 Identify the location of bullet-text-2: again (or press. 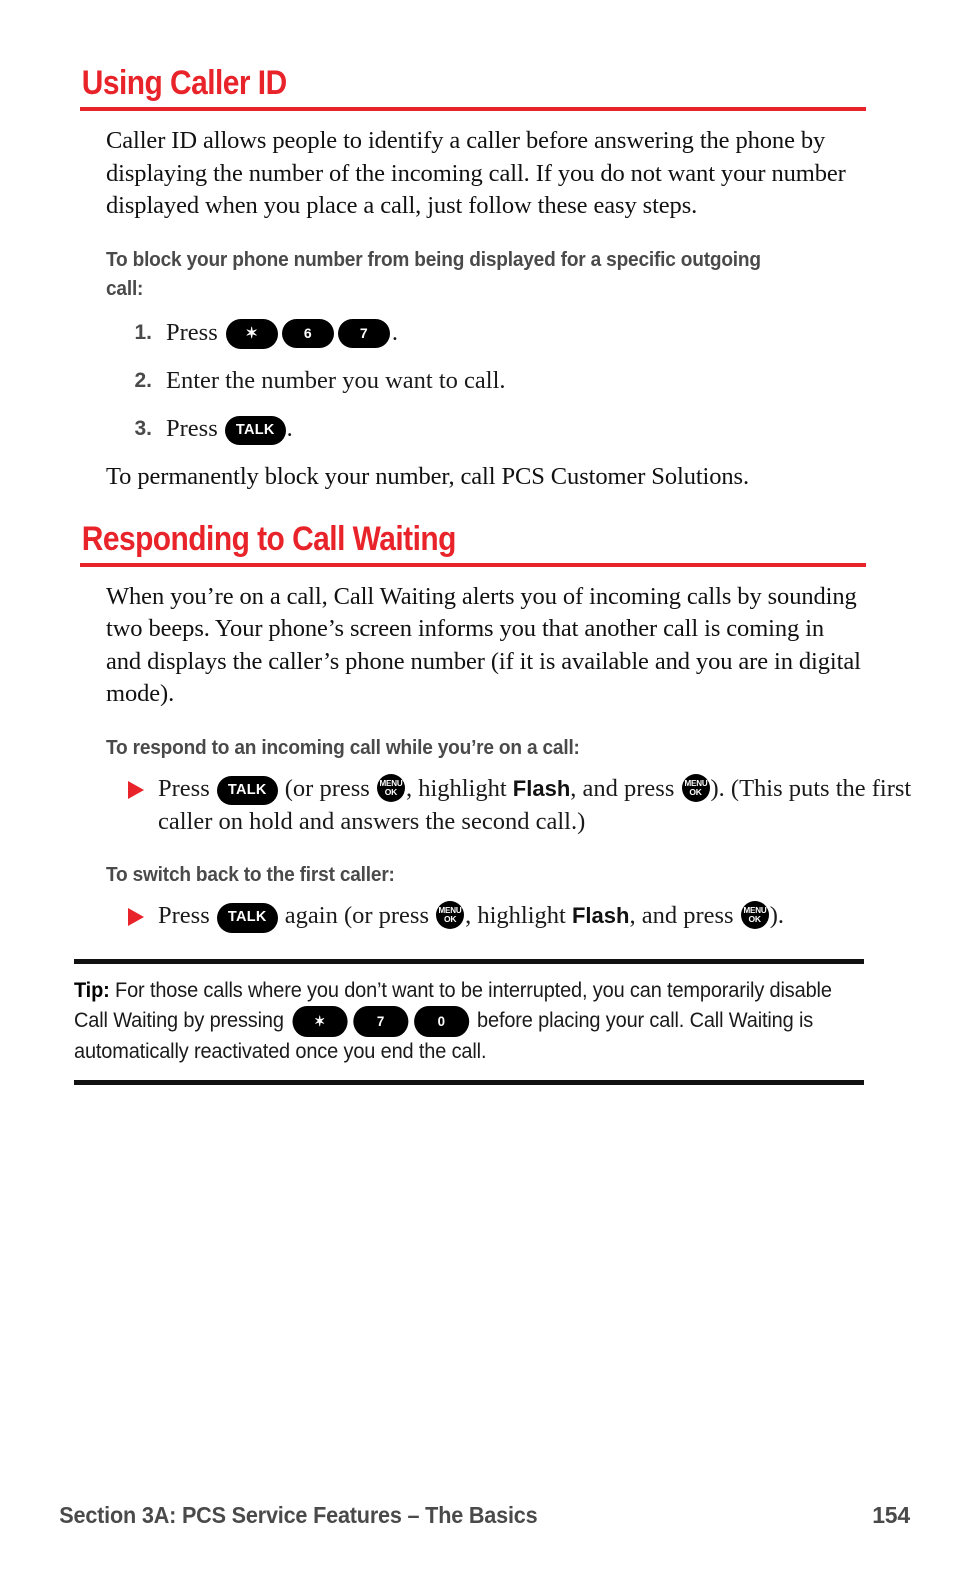
(356, 915).